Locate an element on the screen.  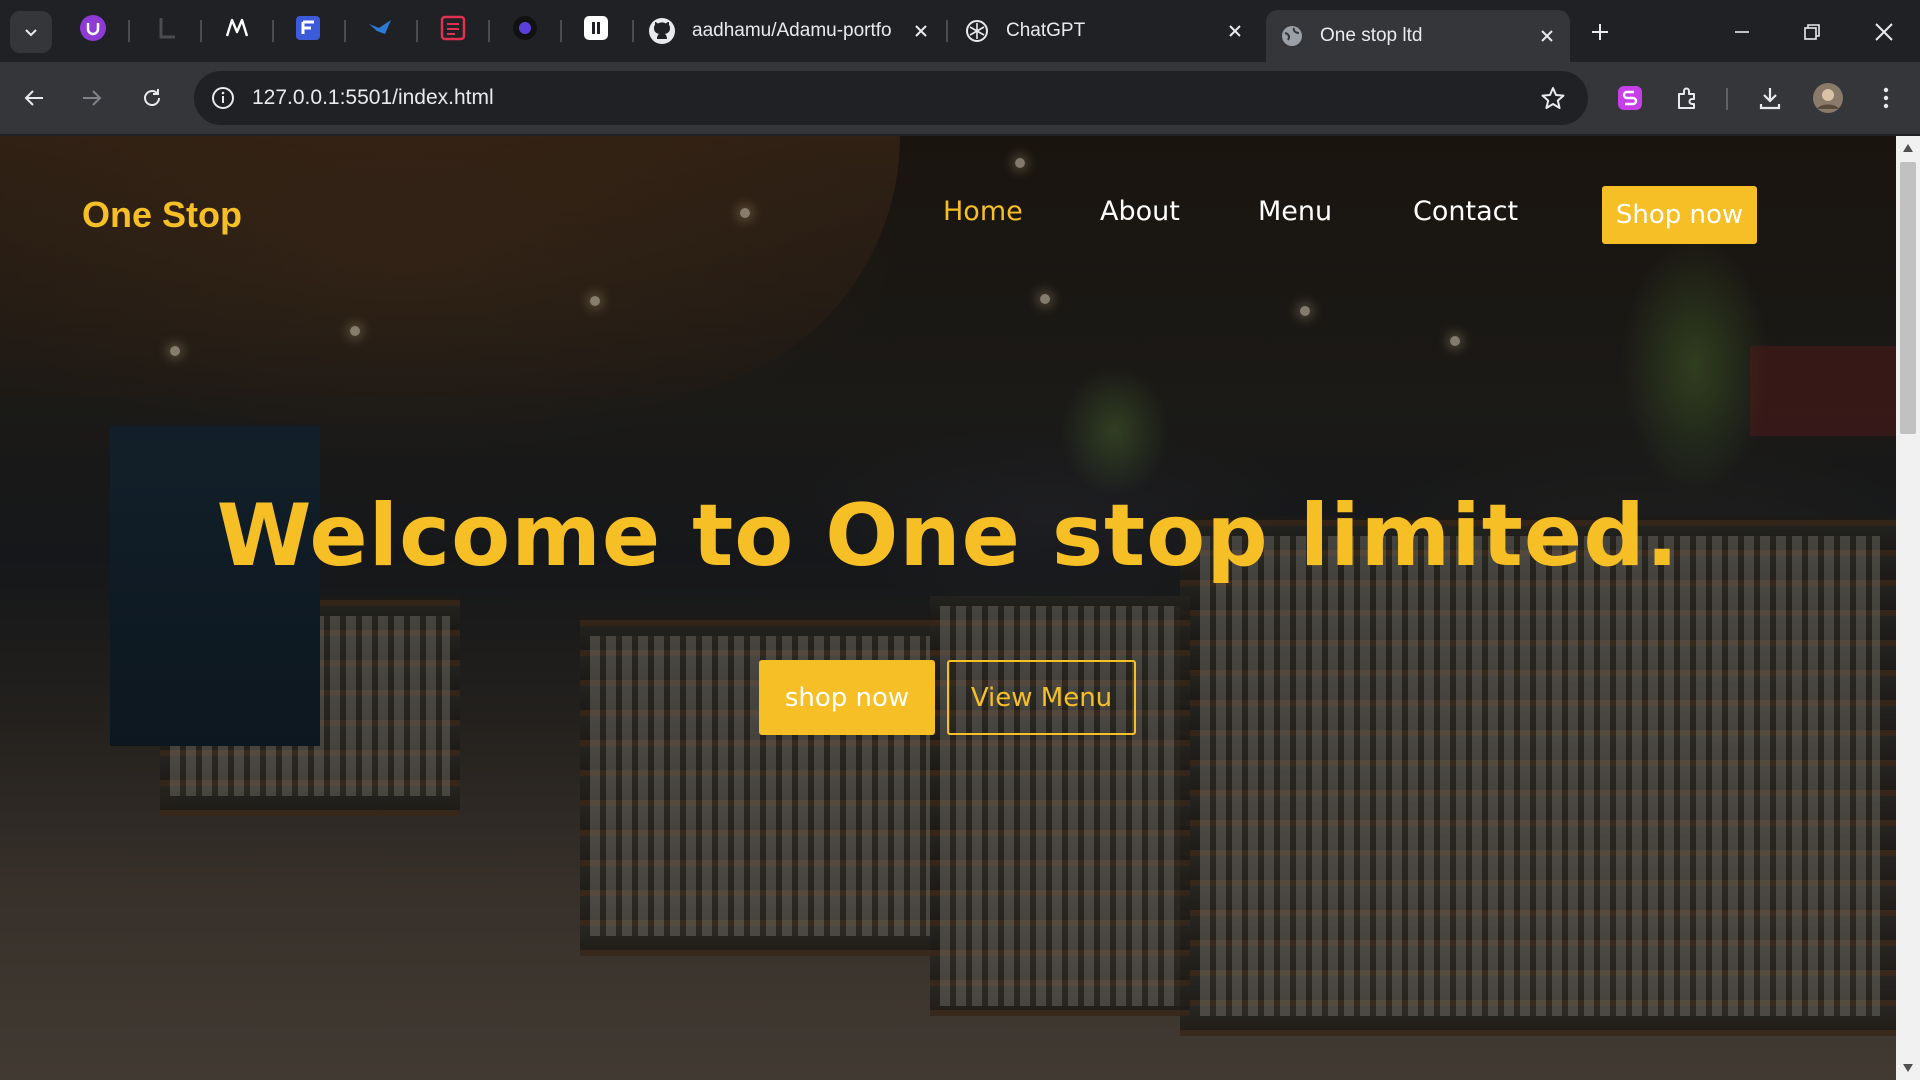
hero-view-menu-button: View Menu is located at coordinates (1041, 697).